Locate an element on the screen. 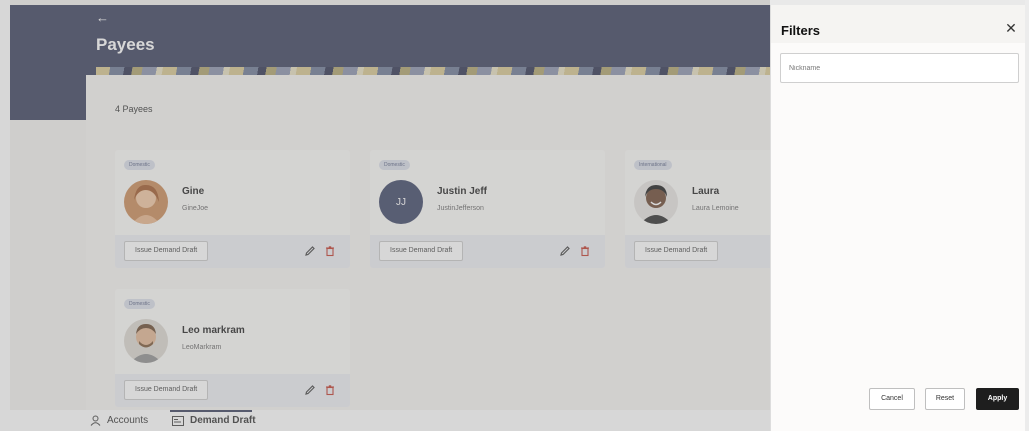 The image size is (1029, 431). filters-panel-header: Filters ✕ is located at coordinates (898, 24).